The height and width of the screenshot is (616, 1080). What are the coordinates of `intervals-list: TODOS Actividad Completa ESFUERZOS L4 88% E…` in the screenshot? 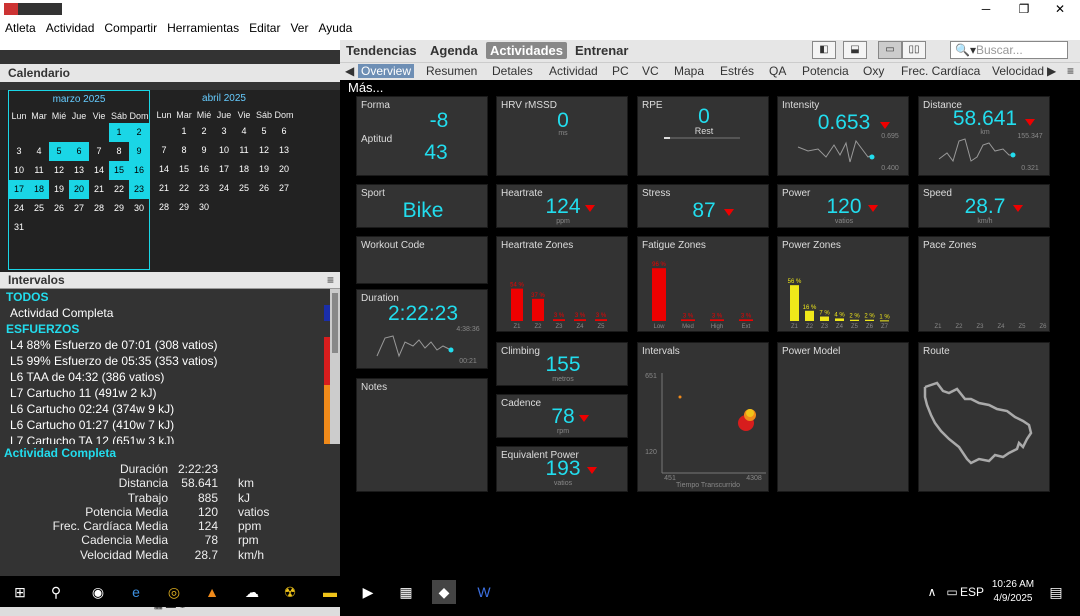 It's located at (165, 366).